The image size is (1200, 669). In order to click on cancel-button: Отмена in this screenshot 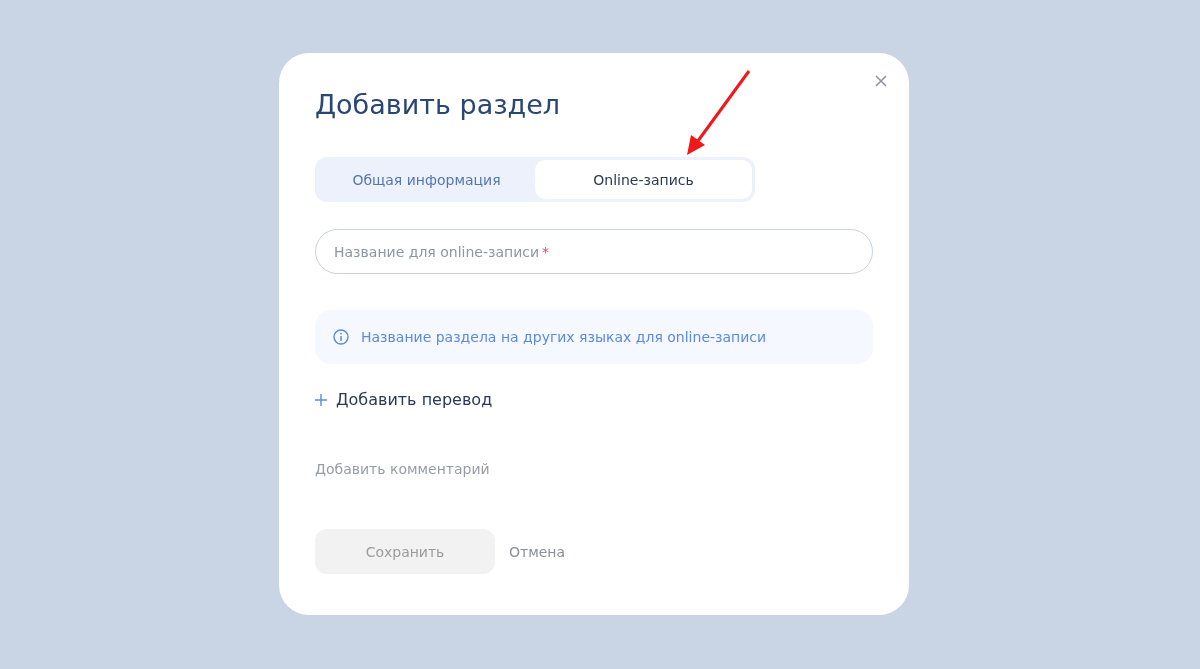, I will do `click(537, 551)`.